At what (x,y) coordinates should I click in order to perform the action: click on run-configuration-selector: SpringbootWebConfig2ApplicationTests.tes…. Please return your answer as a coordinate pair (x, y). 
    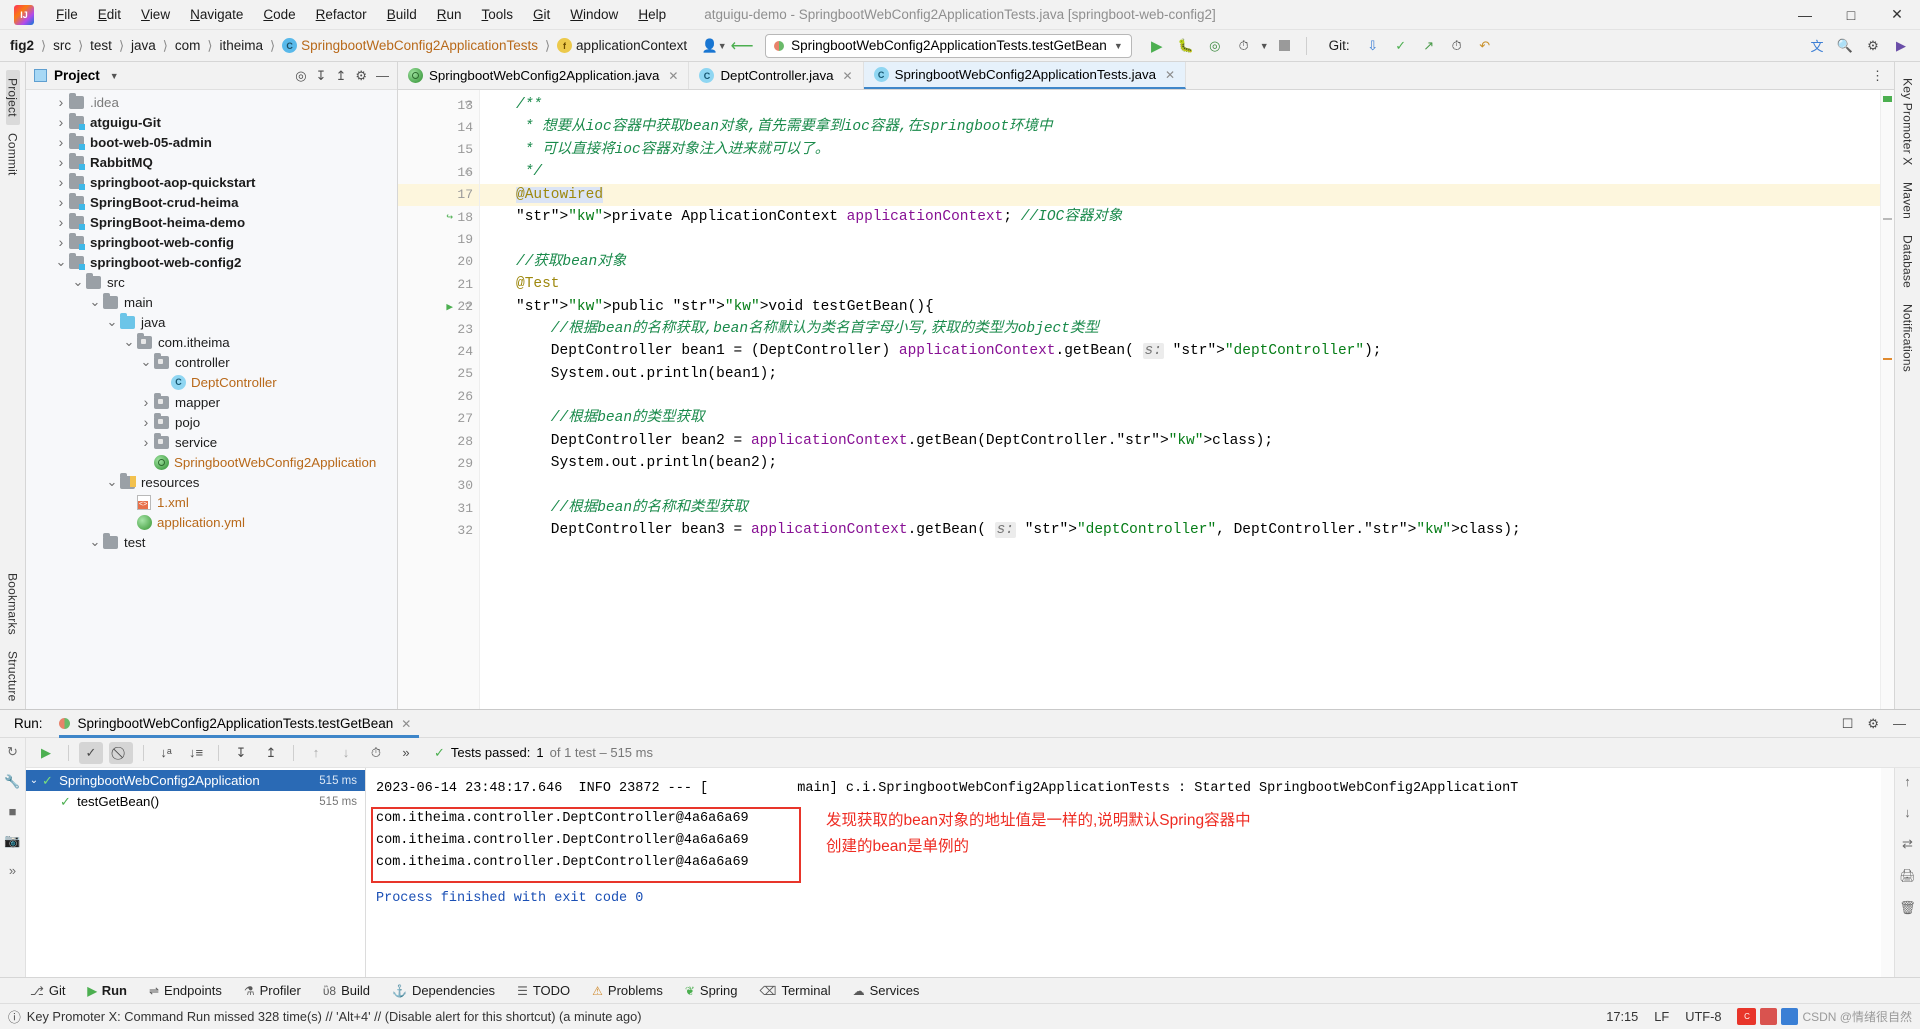
    Looking at the image, I should click on (948, 45).